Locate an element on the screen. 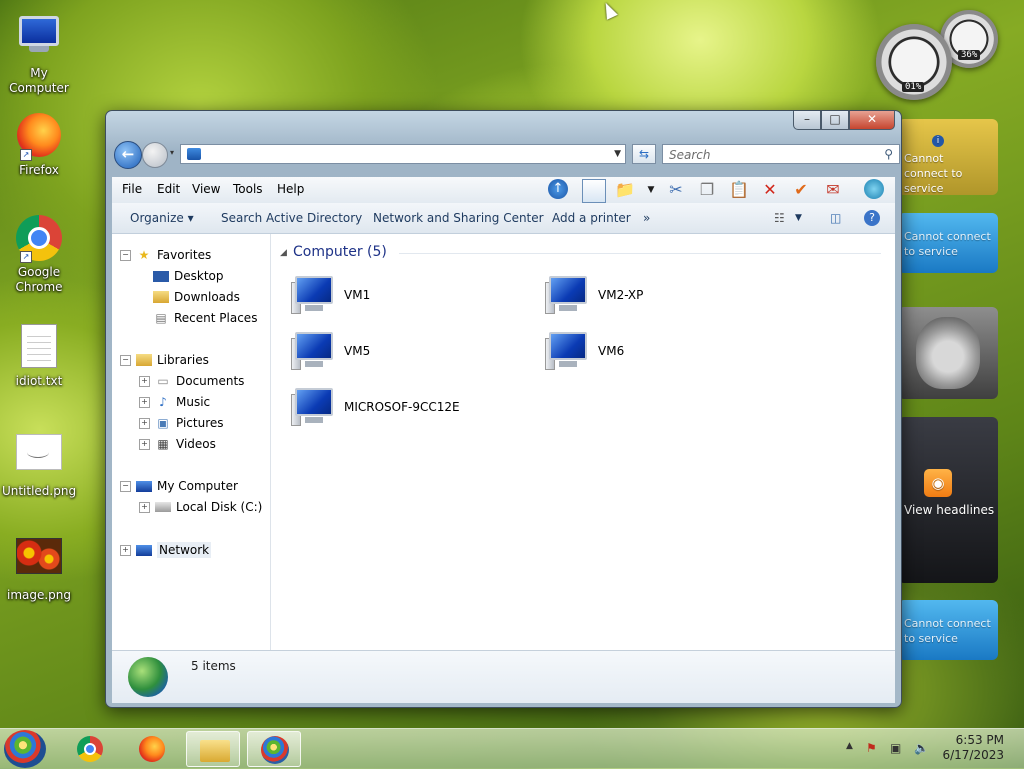  delete-icon: ✕ is located at coordinates (770, 190).